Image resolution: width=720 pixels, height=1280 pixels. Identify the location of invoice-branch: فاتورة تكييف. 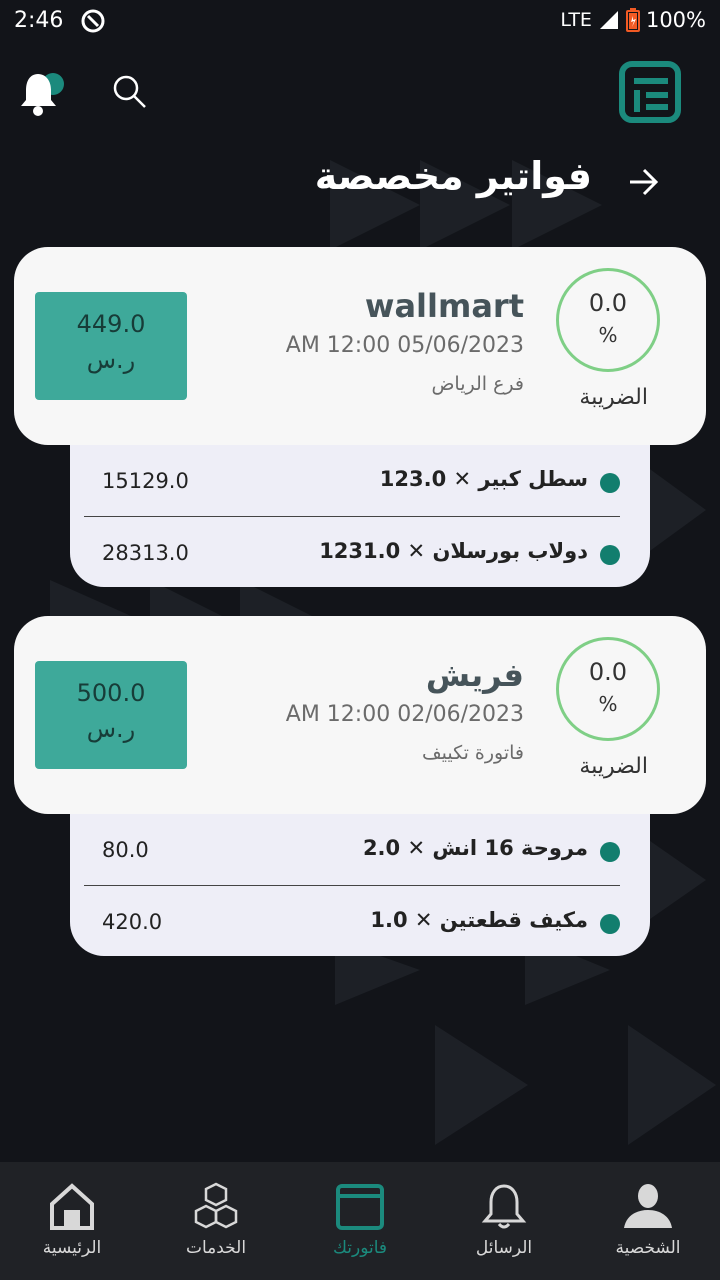
(472, 753).